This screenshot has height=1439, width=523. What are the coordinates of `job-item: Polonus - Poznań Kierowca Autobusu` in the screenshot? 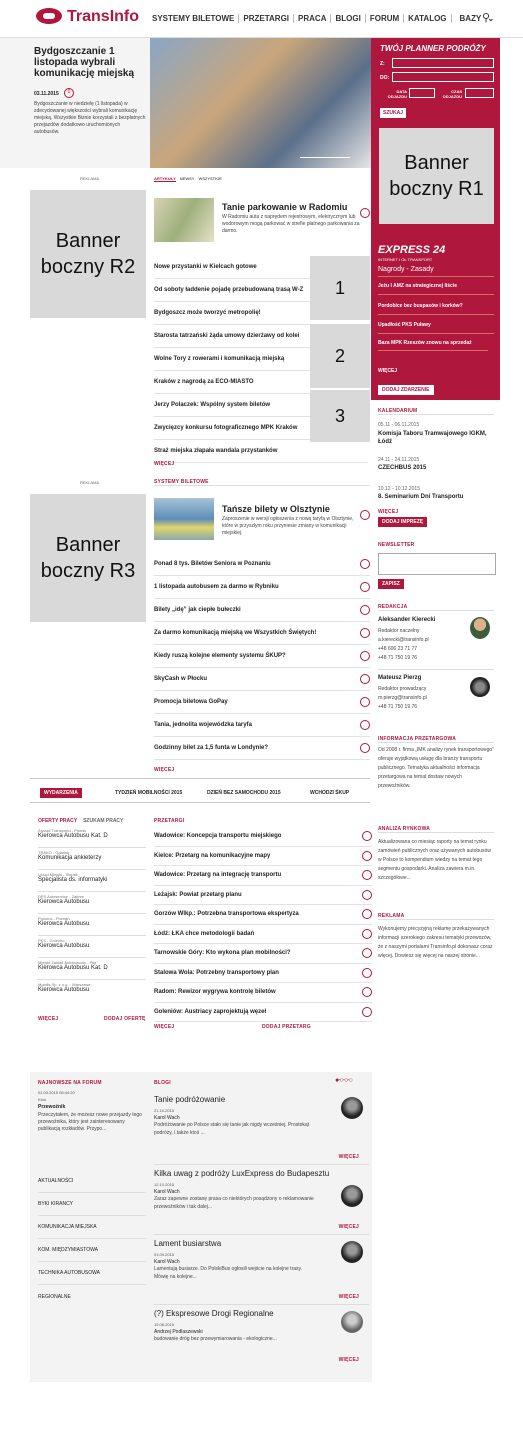 It's located at (92, 925).